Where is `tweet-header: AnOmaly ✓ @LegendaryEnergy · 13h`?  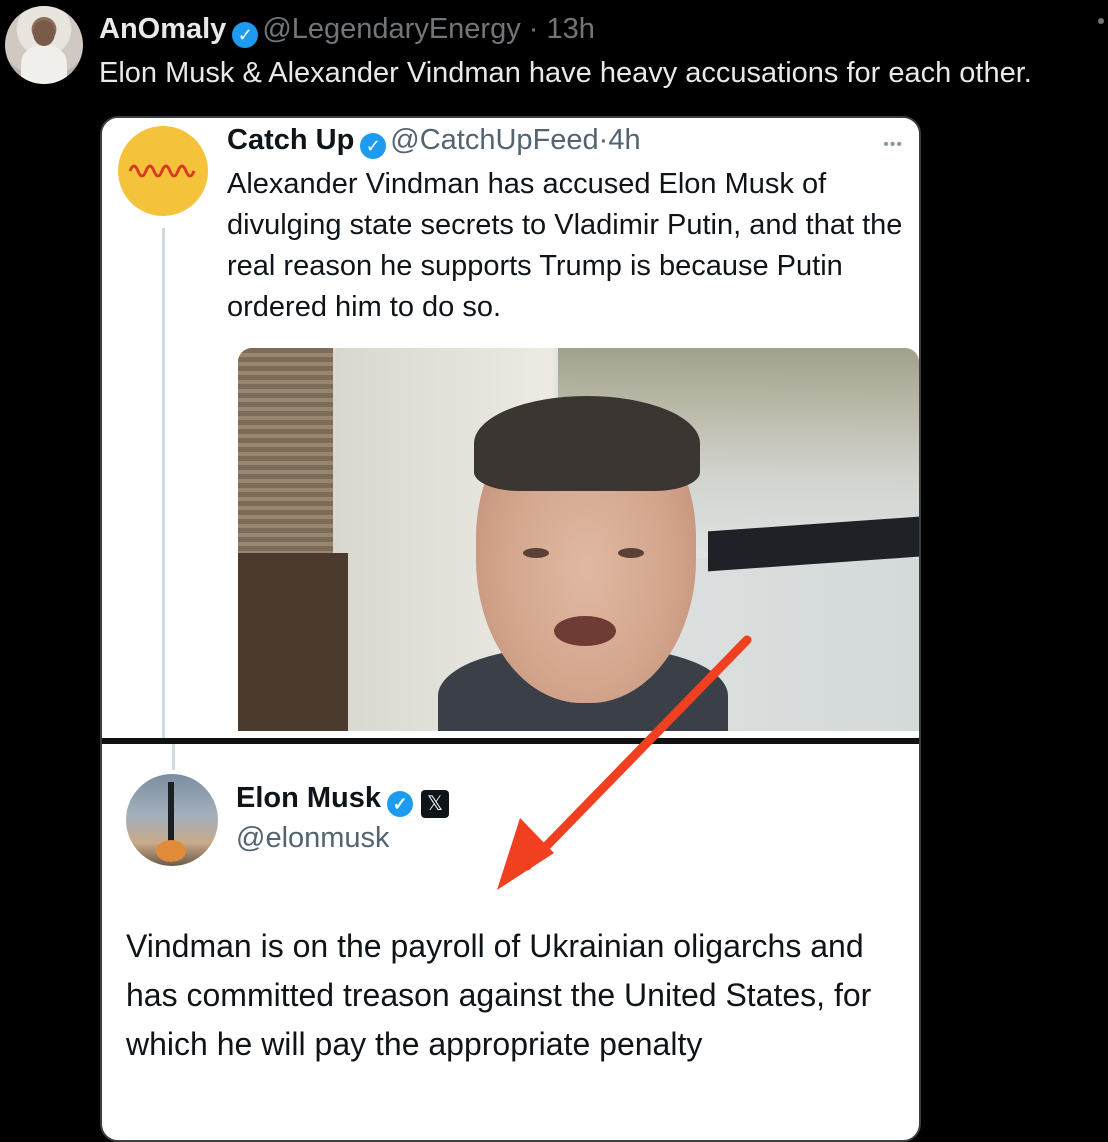 tweet-header: AnOmaly ✓ @LegendaryEnergy · 13h is located at coordinates (347, 30).